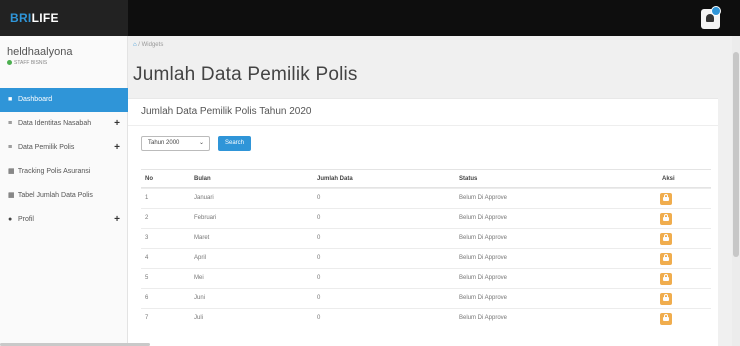 This screenshot has width=740, height=346. What do you see at coordinates (199, 318) in the screenshot?
I see `cell-bulan: Juli` at bounding box center [199, 318].